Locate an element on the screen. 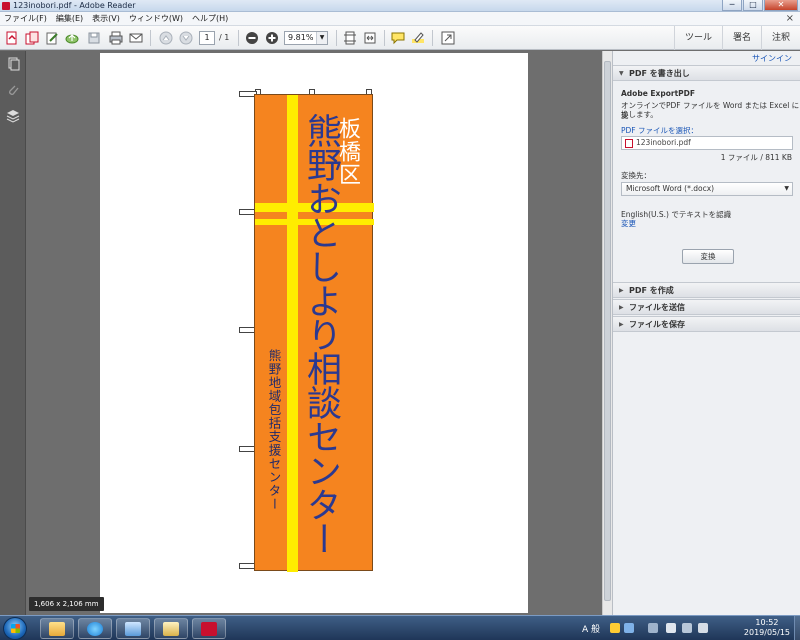 The width and height of the screenshot is (800, 640). email-icon is located at coordinates (136, 38).